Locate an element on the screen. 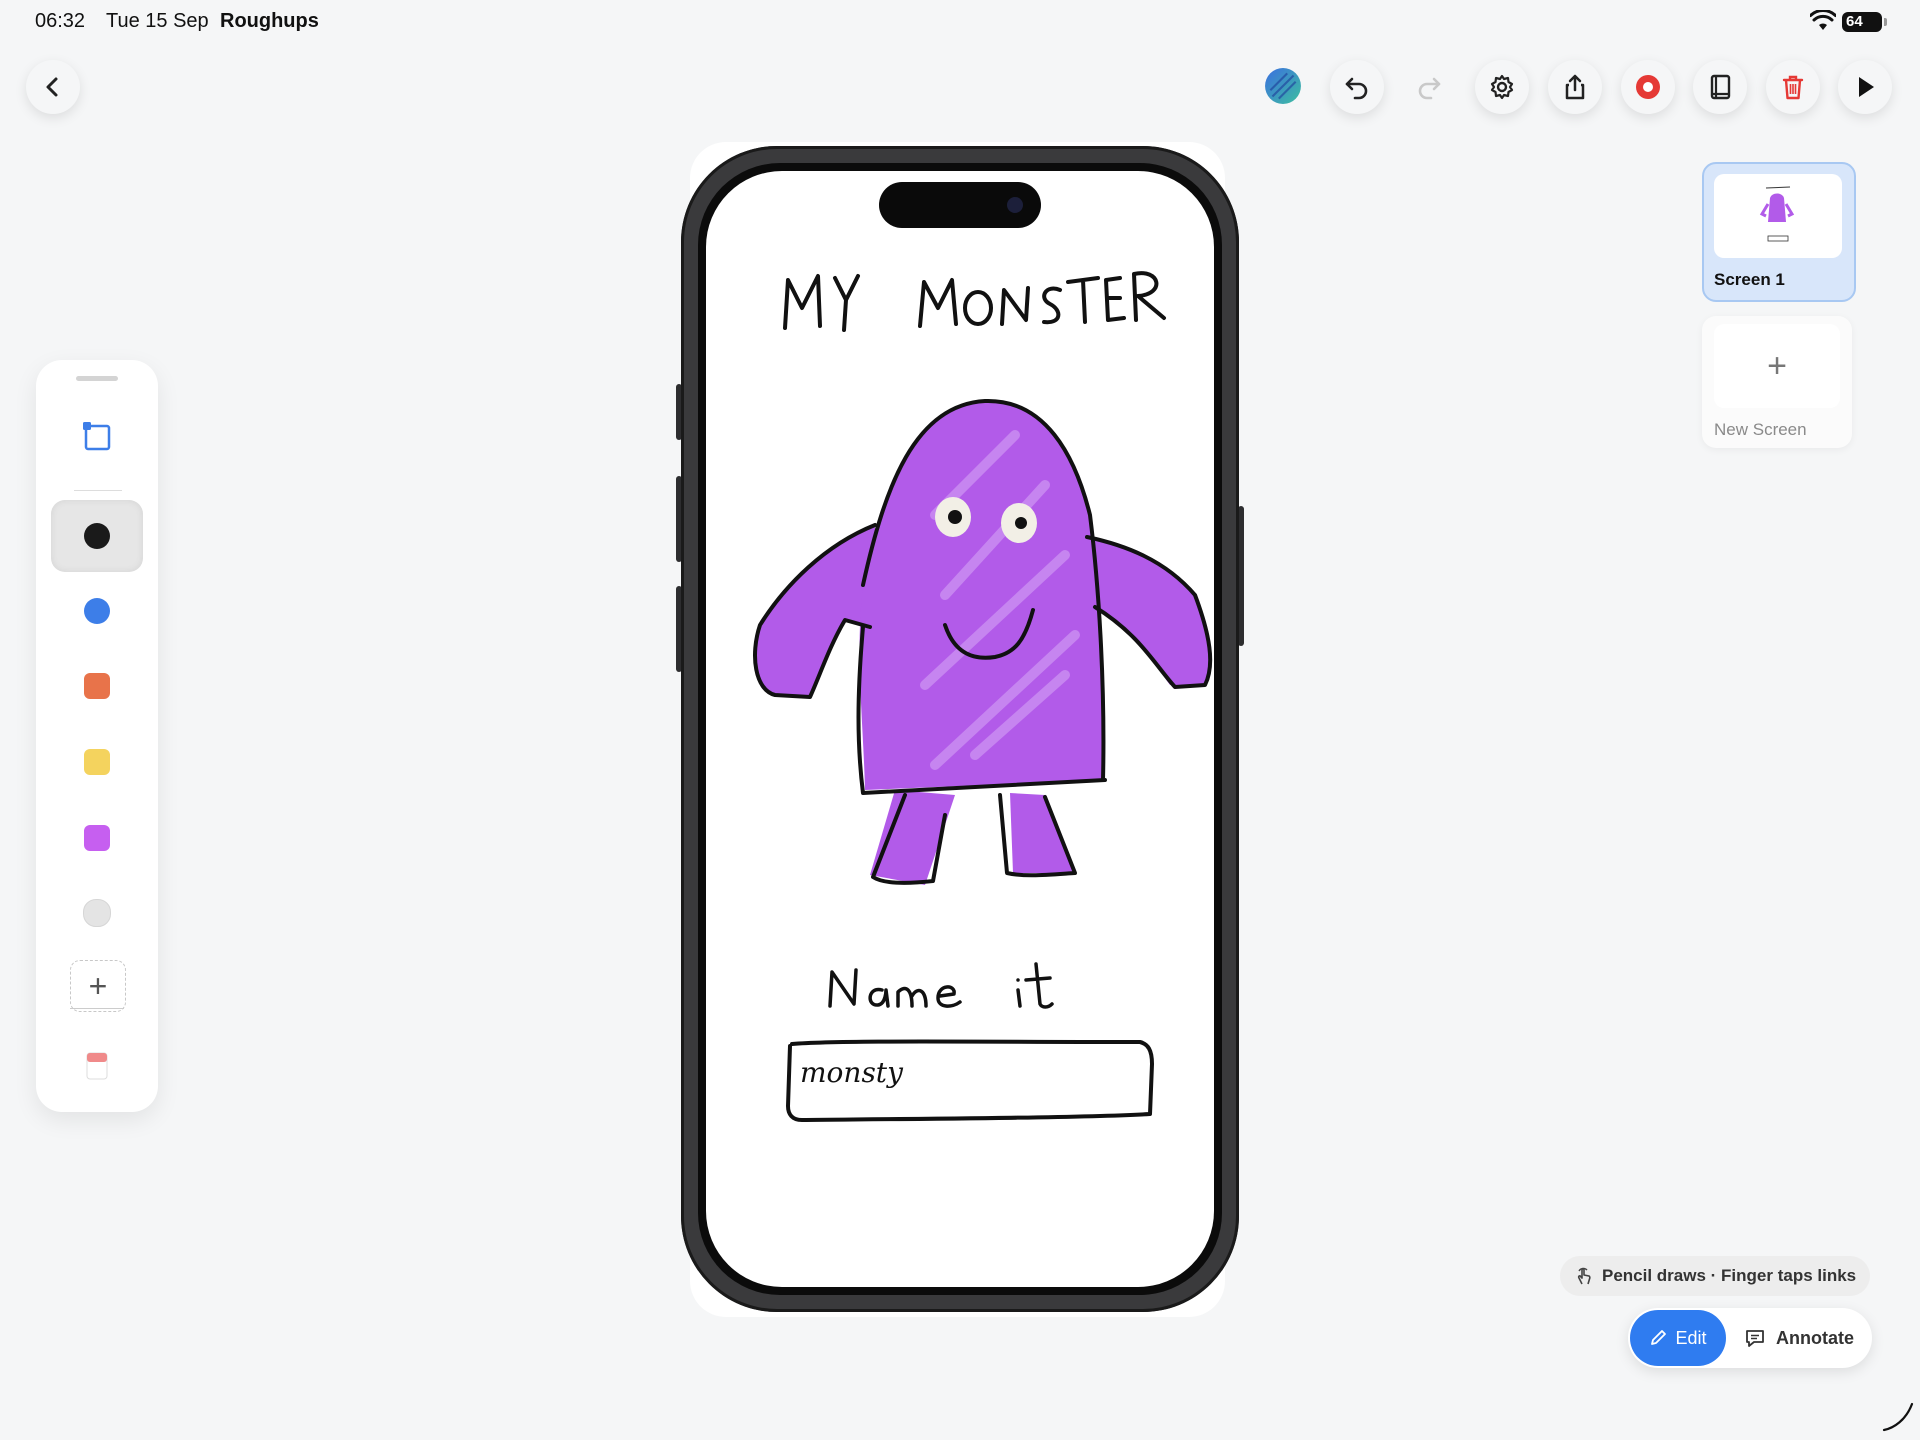 The width and height of the screenshot is (1920, 1440). edit-mode-button: Edit is located at coordinates (1678, 1338).